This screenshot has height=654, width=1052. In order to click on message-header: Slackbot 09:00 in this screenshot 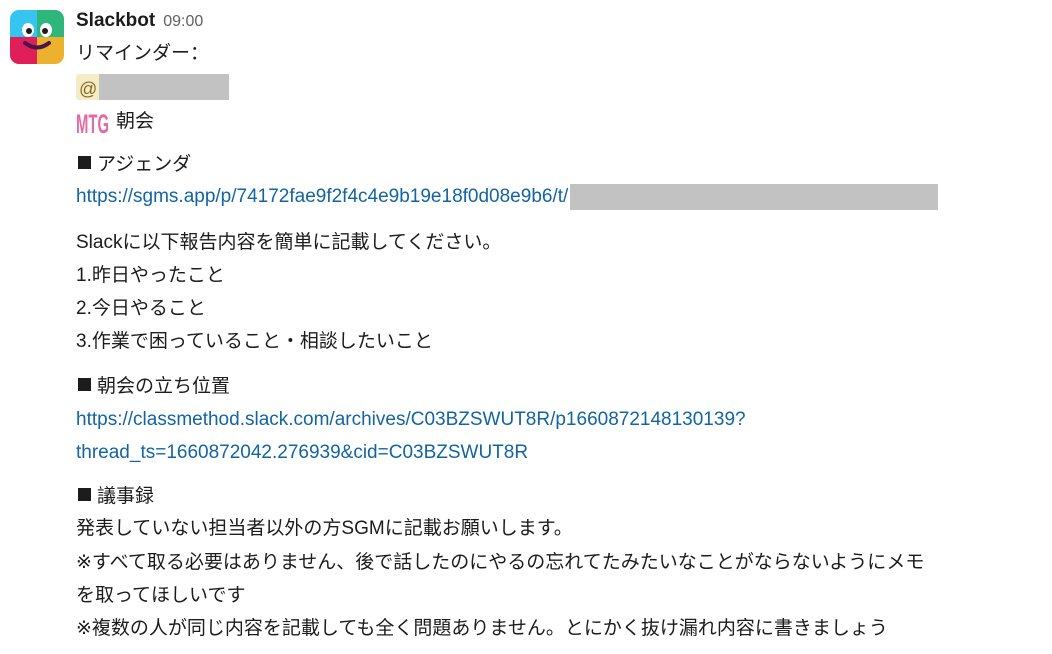, I will do `click(139, 23)`.